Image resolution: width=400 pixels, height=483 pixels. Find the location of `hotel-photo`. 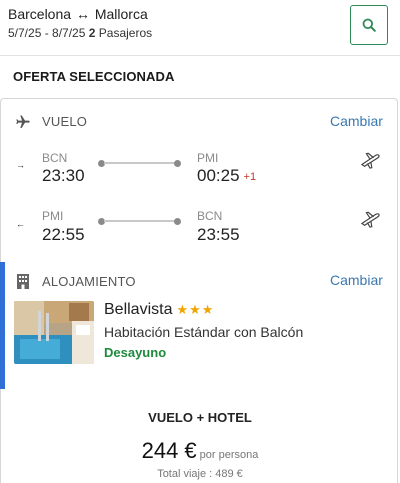

hotel-photo is located at coordinates (54, 332).